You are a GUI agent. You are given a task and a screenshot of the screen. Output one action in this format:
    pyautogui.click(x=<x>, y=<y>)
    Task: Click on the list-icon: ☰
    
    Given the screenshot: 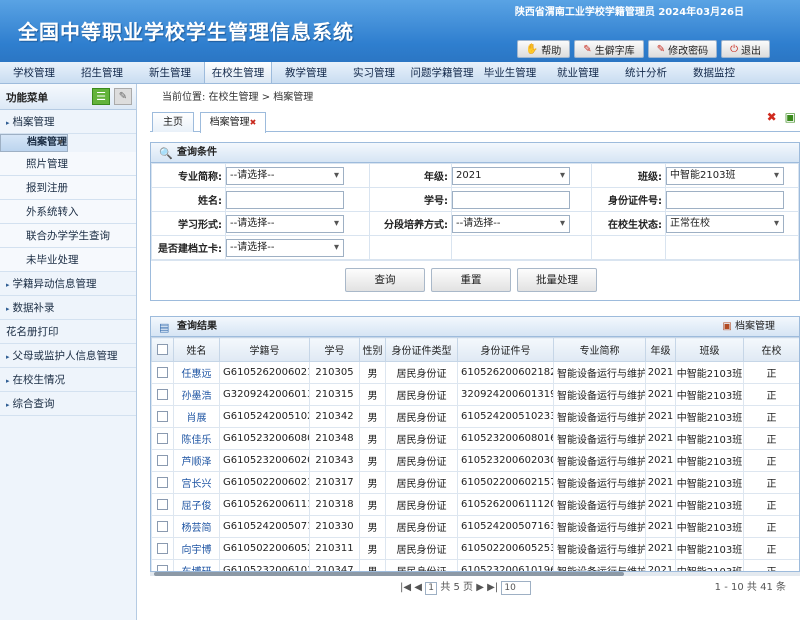 What is the action you would take?
    pyautogui.click(x=101, y=96)
    